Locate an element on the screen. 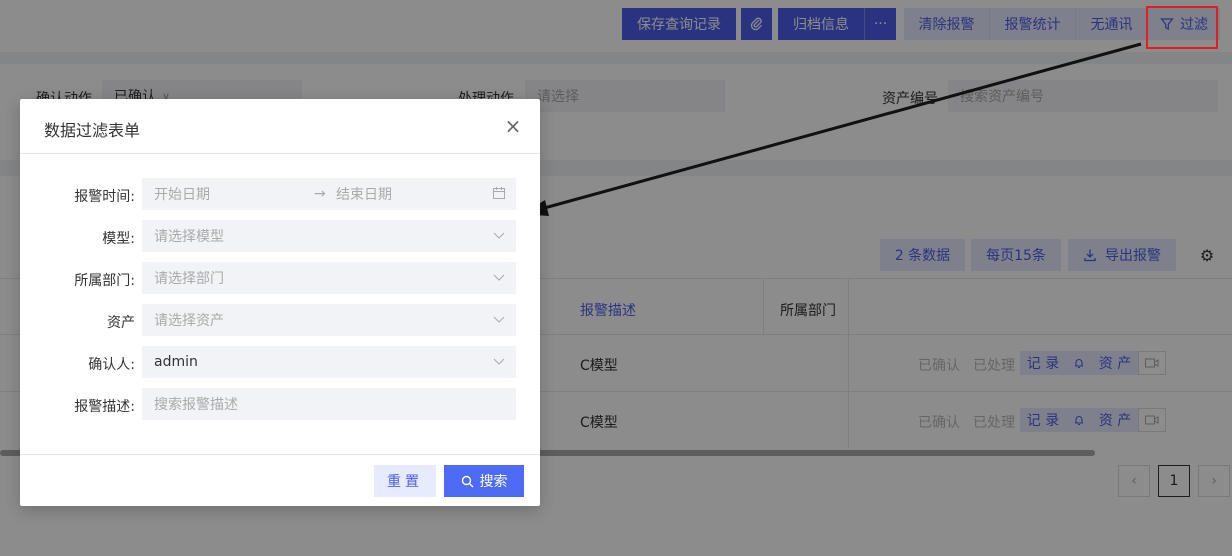 The image size is (1232, 556). desc-placeholder: 搜索报警描述 is located at coordinates (196, 405).